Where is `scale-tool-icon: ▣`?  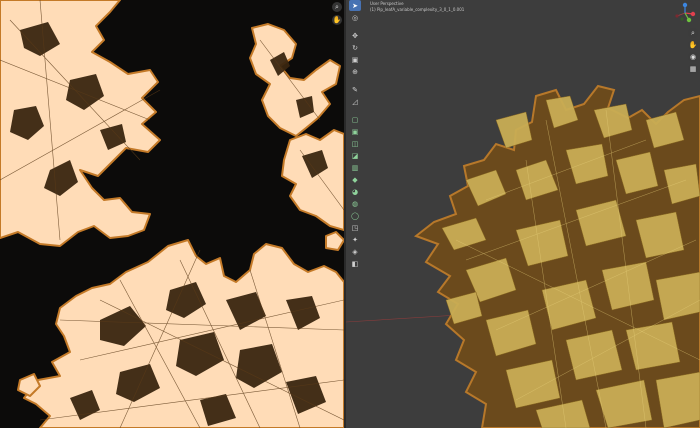
scale-tool-icon: ▣ is located at coordinates (355, 59).